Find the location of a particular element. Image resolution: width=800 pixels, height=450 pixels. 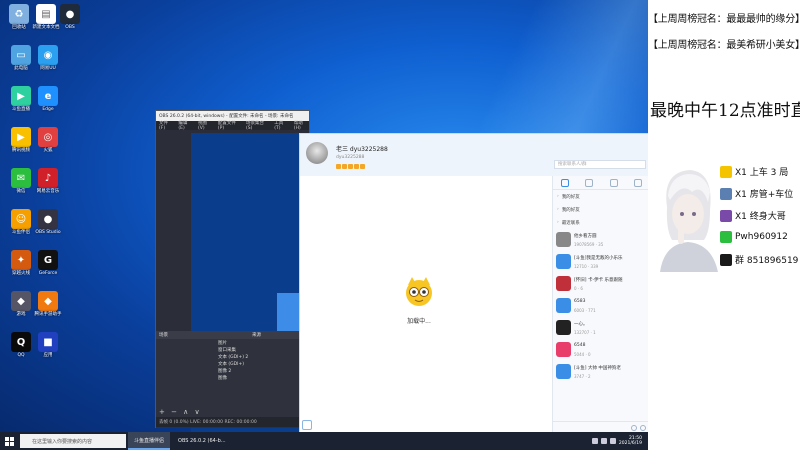

desktop-icon-label: 穿越火线 is located at coordinates (21, 273).